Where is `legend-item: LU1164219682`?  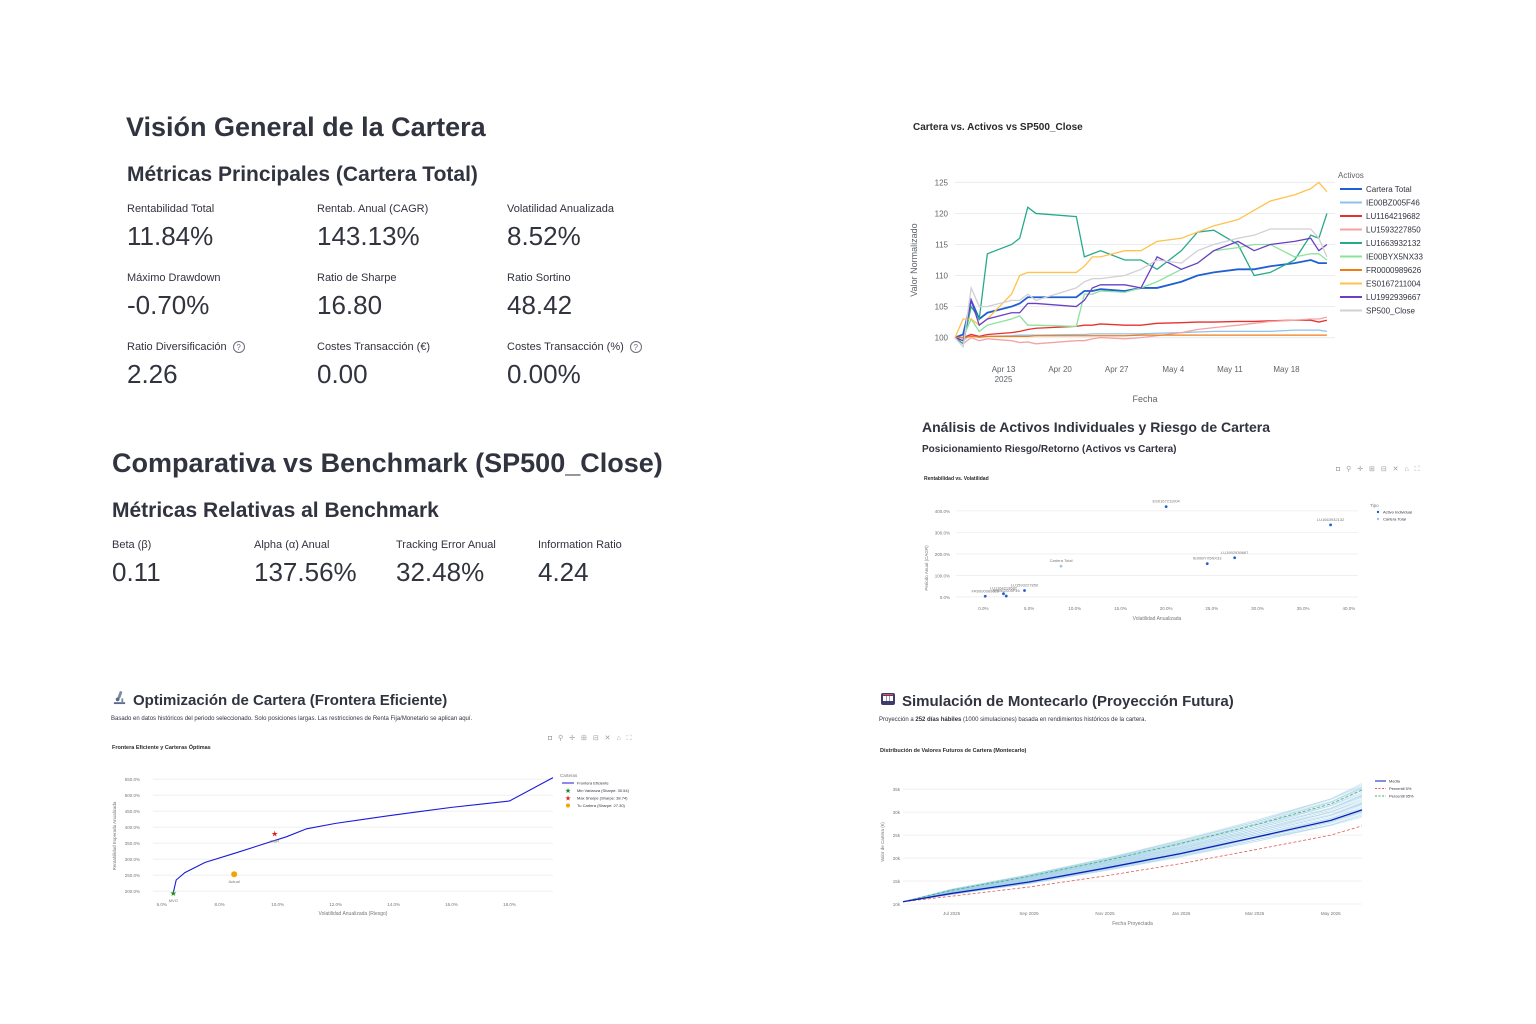 legend-item: LU1164219682 is located at coordinates (1393, 216).